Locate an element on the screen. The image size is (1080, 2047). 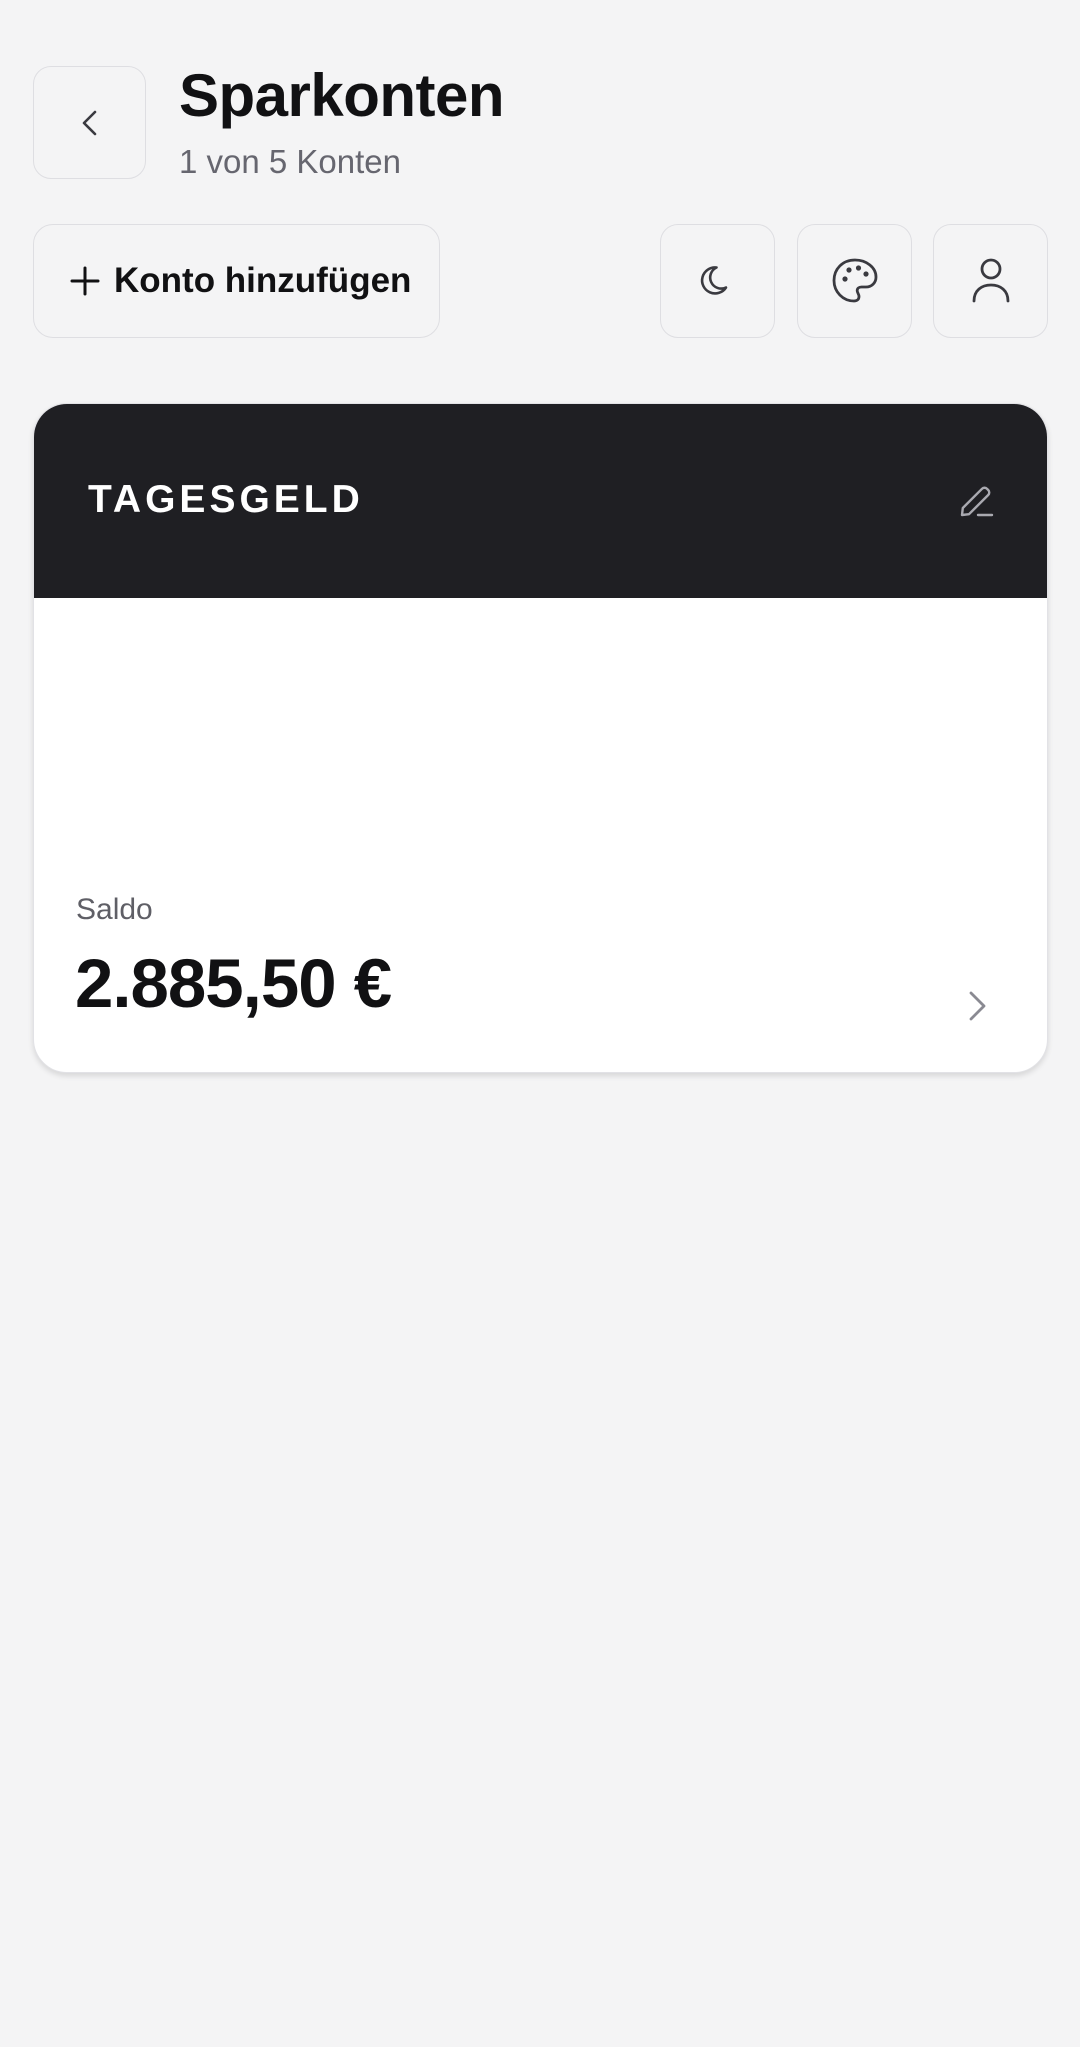
profile-button is located at coordinates (990, 281).